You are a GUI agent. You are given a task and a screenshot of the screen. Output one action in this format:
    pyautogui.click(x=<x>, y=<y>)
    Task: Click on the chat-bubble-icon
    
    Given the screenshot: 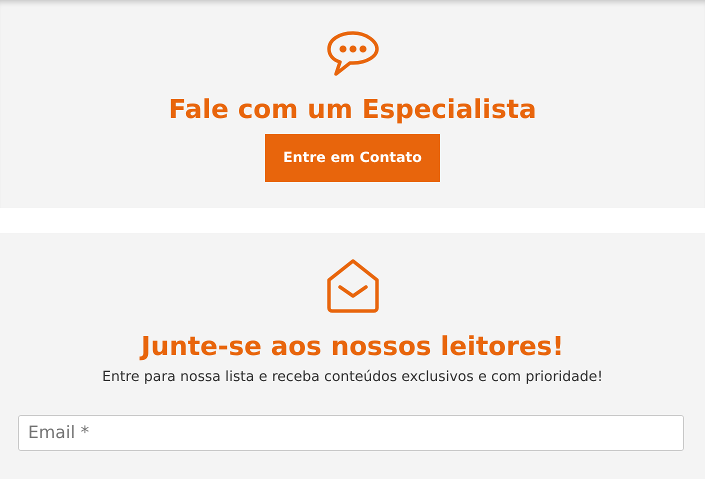 What is the action you would take?
    pyautogui.click(x=352, y=54)
    